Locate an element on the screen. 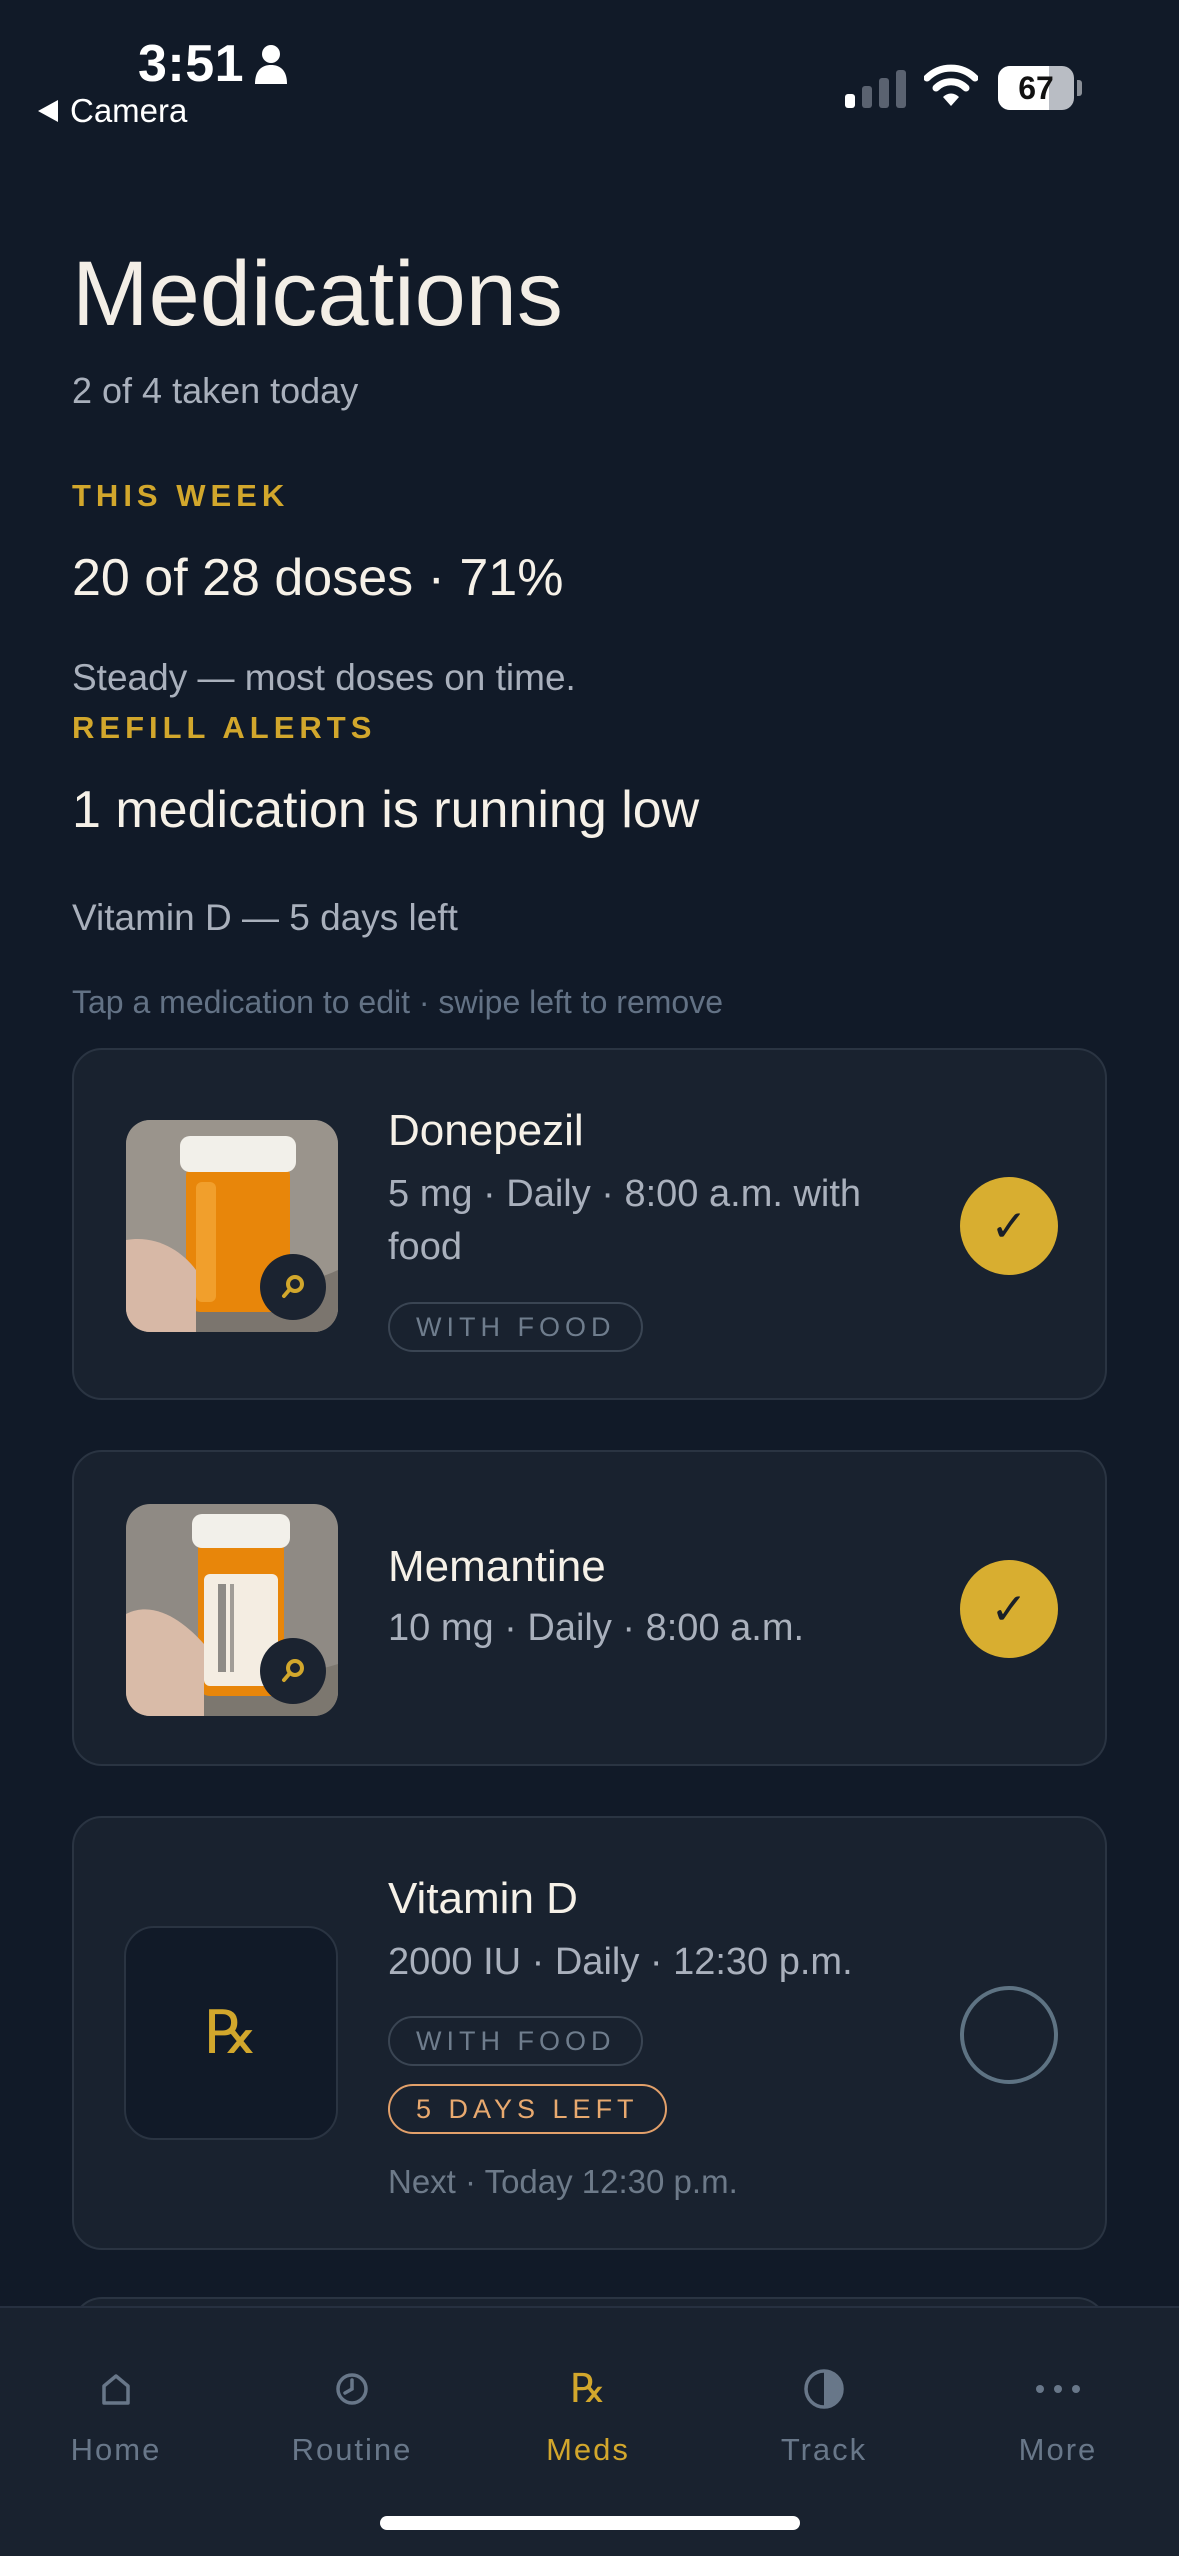 This screenshot has height=2556, width=1179. medication-schedule: 10 mg · Daily · 8:00 a.m. is located at coordinates (596, 1628).